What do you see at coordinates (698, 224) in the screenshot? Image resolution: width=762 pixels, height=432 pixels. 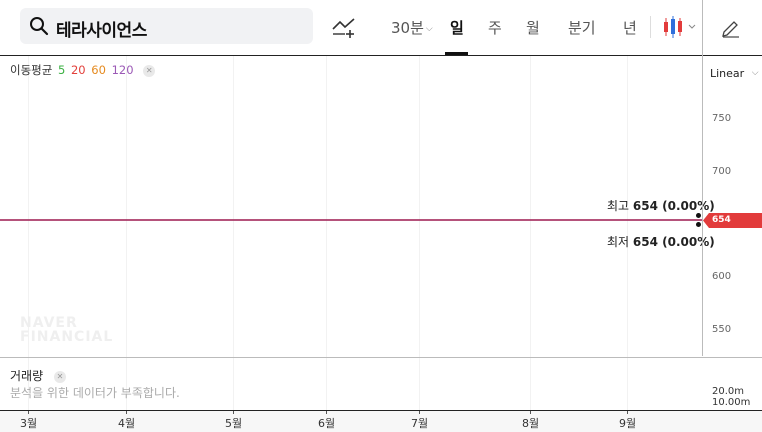 I see `price-marker-dot` at bounding box center [698, 224].